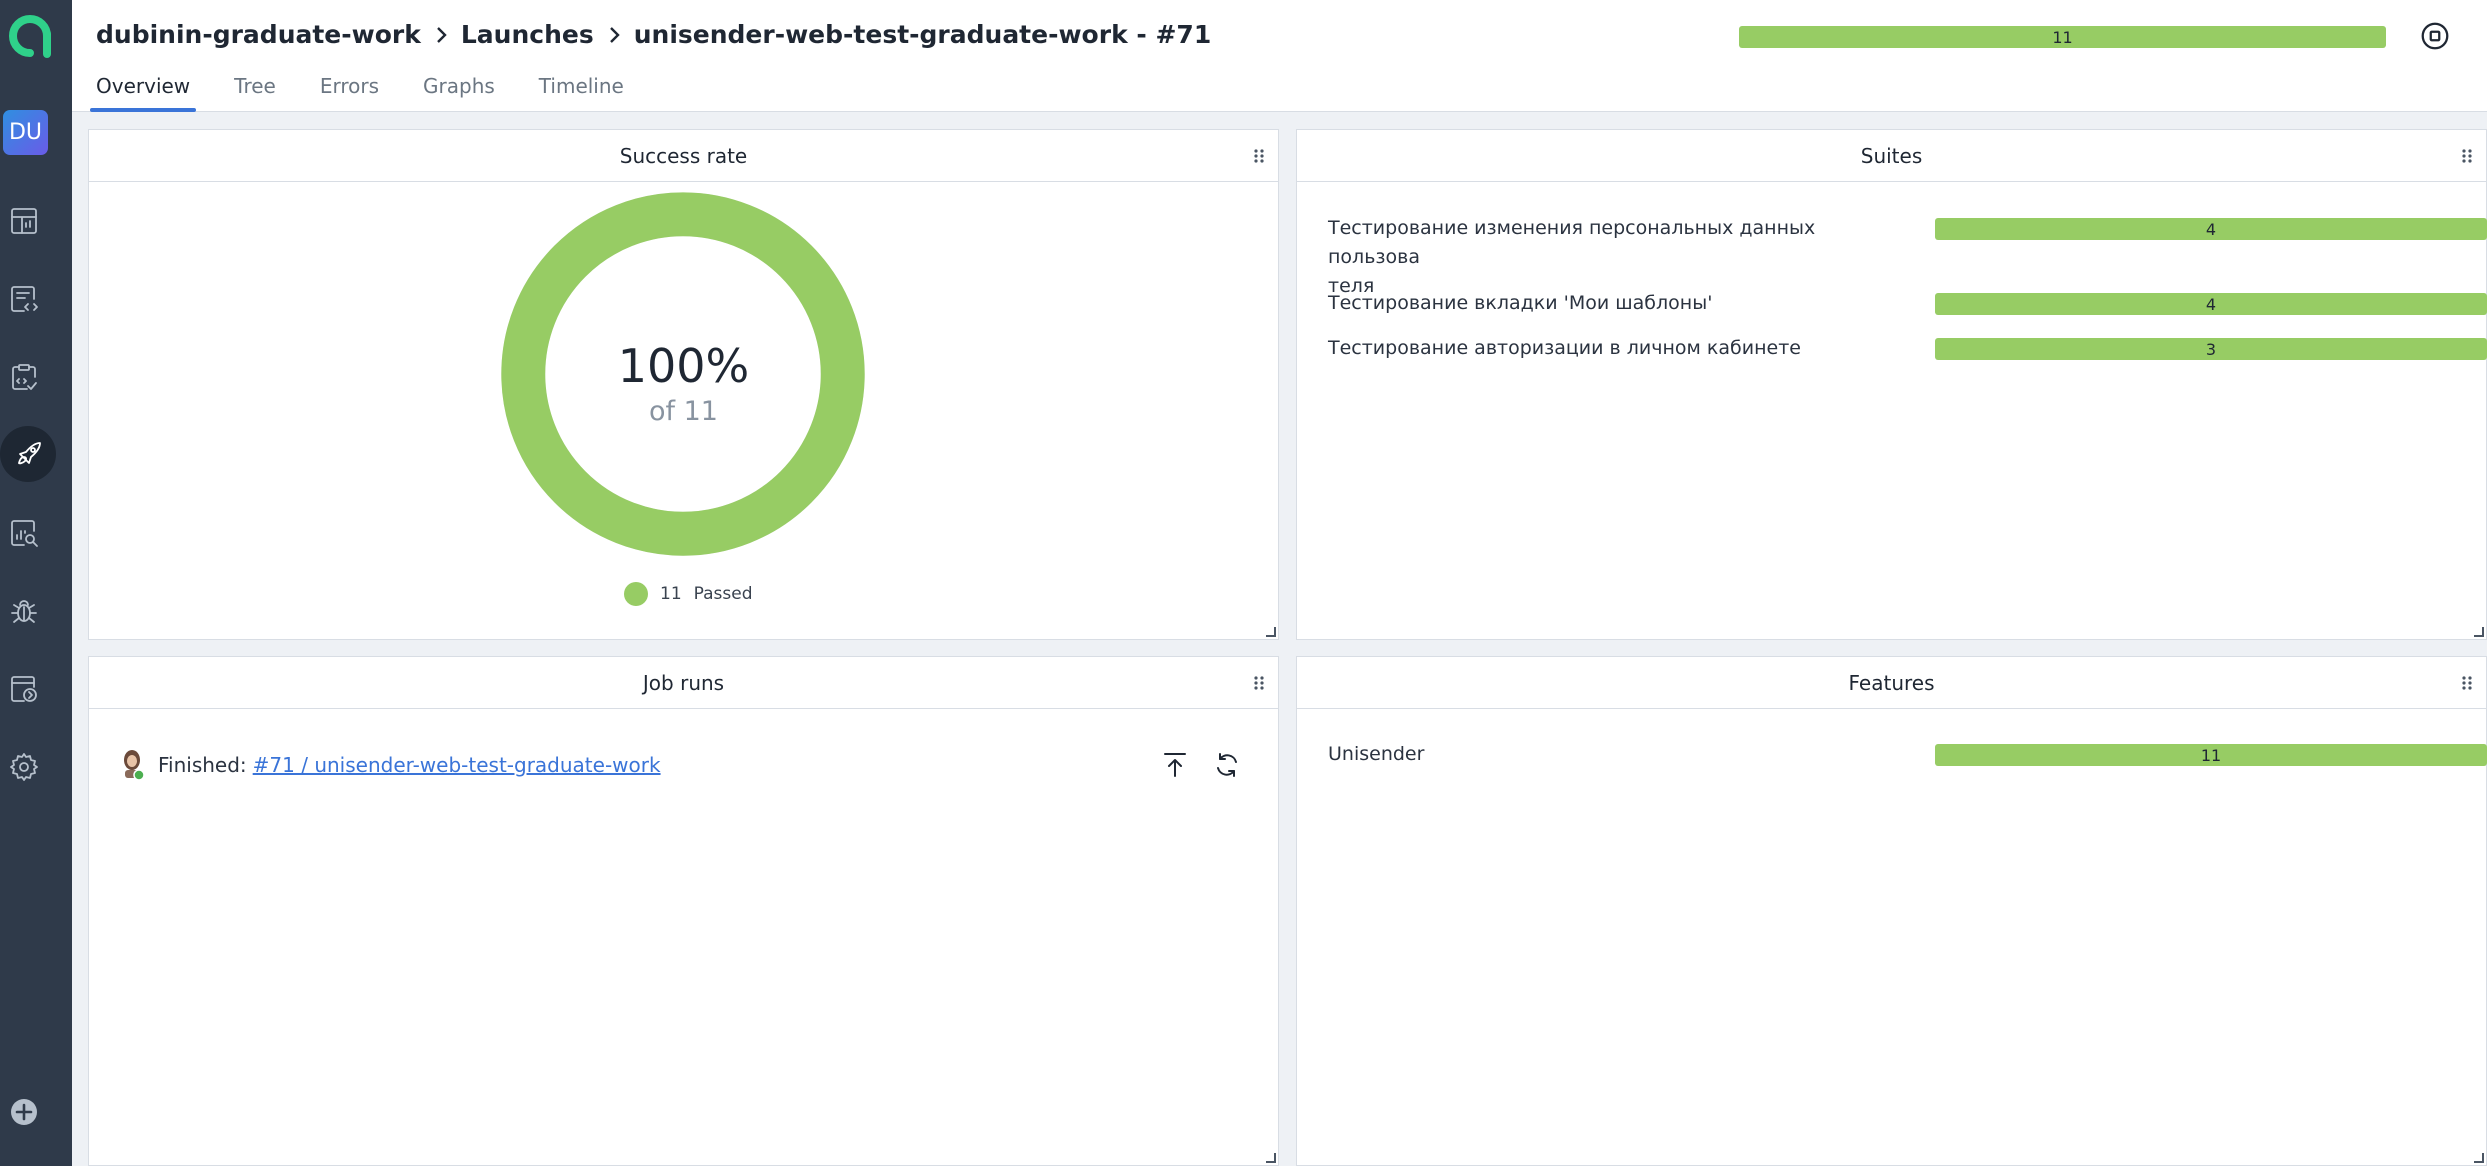 The image size is (2487, 1166). I want to click on feature-bar: 11, so click(2211, 755).